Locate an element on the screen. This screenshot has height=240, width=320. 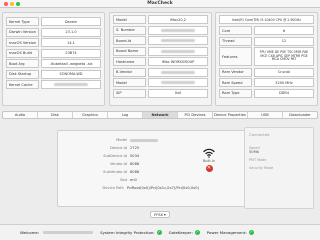
interface-select: FFSX ▾ is located at coordinates (160, 214).